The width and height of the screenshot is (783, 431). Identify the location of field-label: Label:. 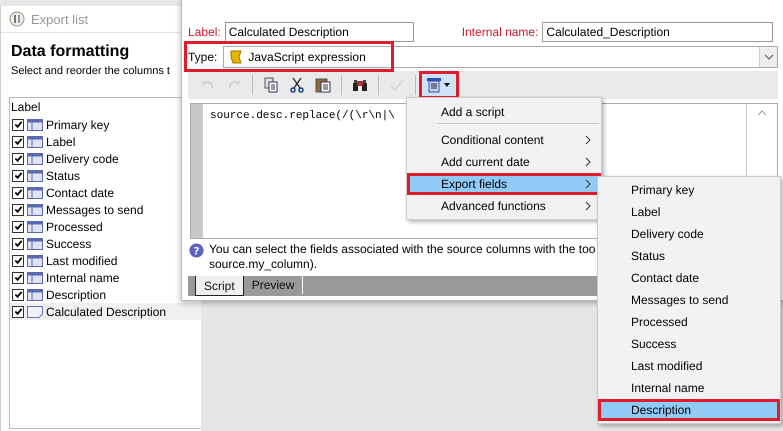
(204, 32).